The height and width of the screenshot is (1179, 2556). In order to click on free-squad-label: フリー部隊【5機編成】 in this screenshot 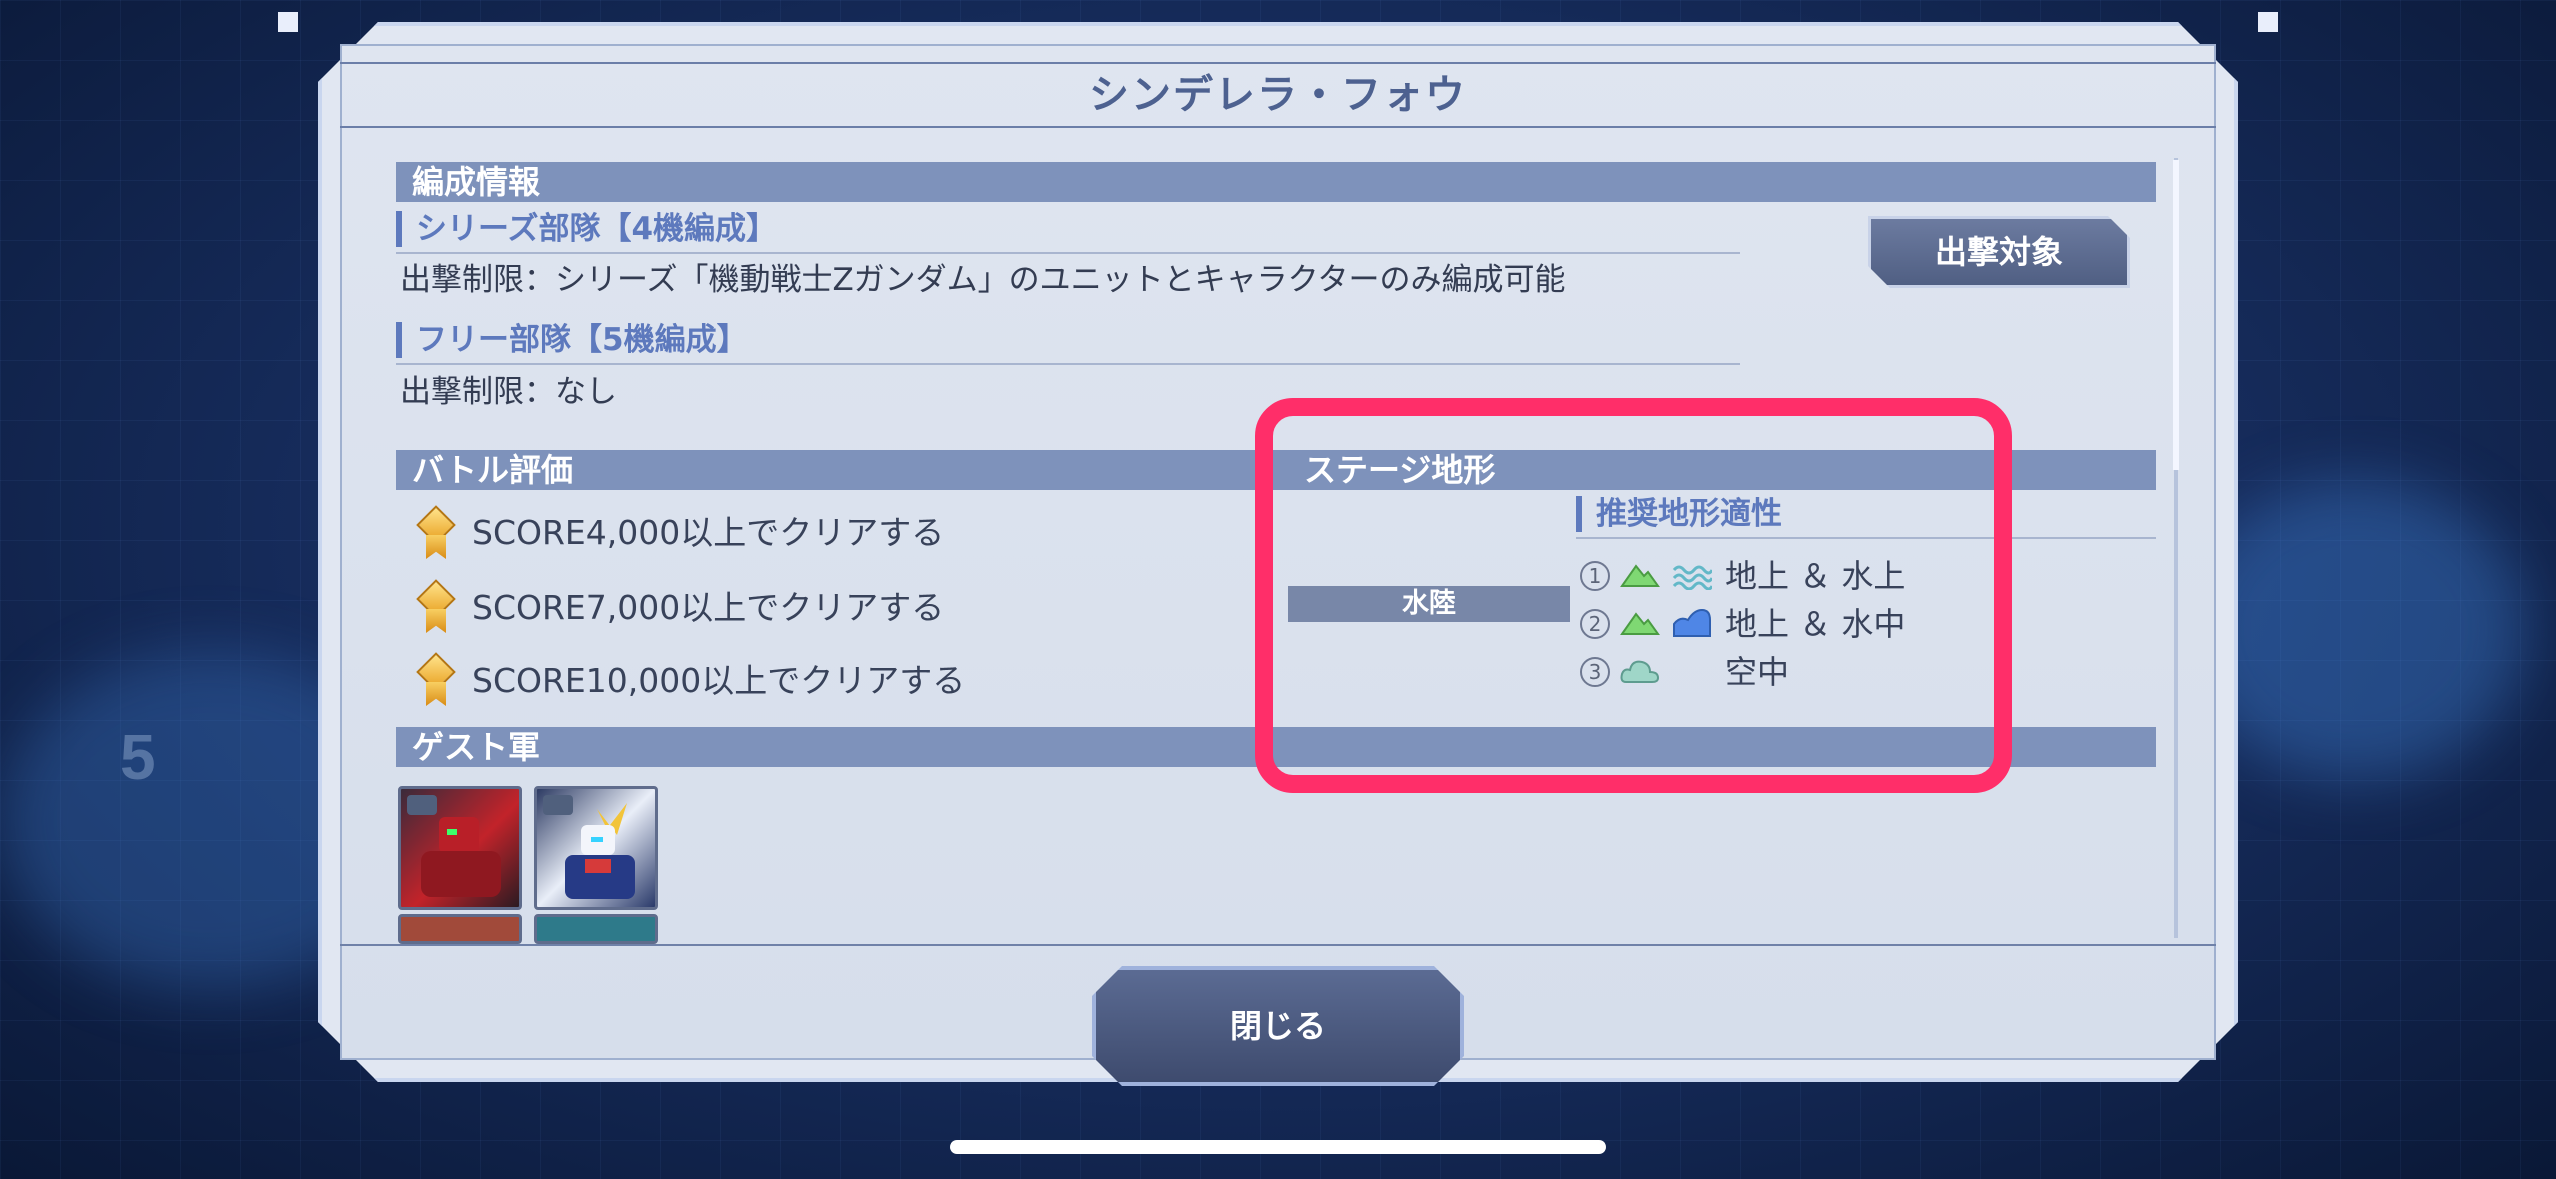, I will do `click(572, 340)`.